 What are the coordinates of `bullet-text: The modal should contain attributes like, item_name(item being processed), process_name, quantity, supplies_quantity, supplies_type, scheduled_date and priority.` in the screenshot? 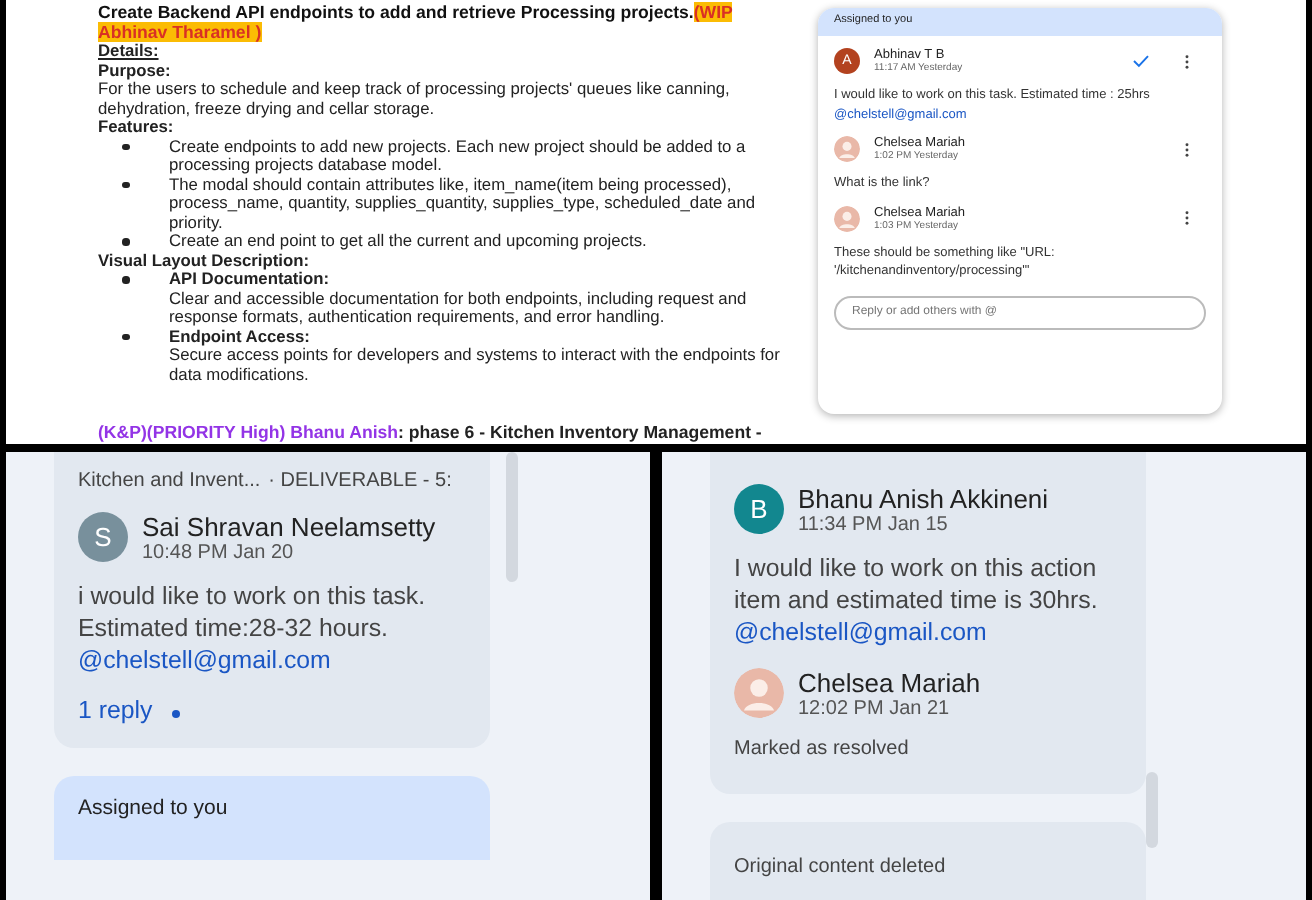 It's located at (463, 203).